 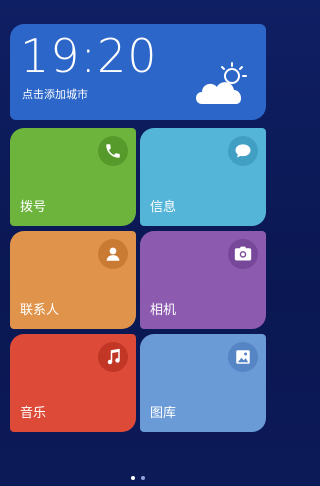 I want to click on message-icon, so click(x=243, y=151).